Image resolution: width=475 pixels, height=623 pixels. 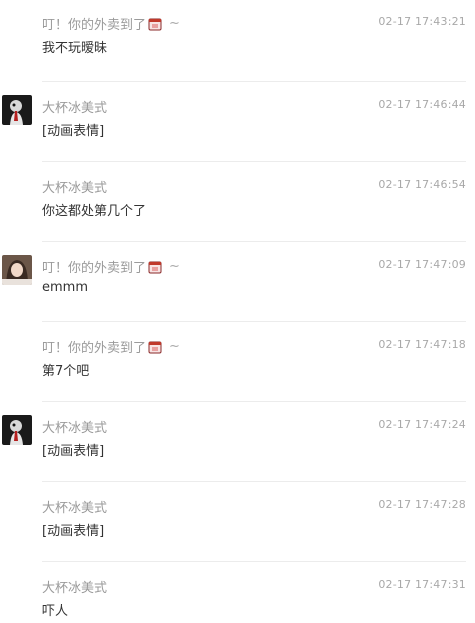 I want to click on chat-message: 叮！你的外卖到了 ~ 02-17 17:47:09 emmm, so click(x=237, y=281).